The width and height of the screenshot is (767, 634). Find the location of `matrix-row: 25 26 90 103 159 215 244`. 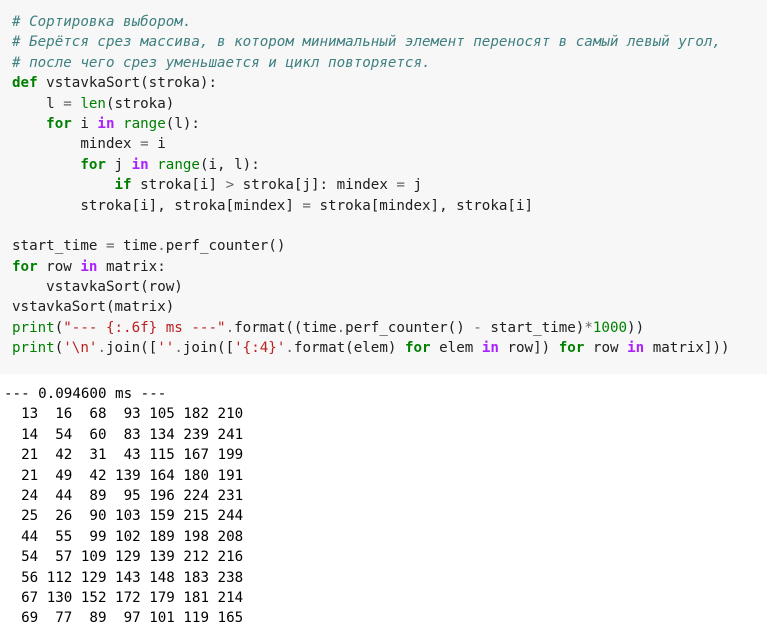

matrix-row: 25 26 90 103 159 215 244 is located at coordinates (124, 516).